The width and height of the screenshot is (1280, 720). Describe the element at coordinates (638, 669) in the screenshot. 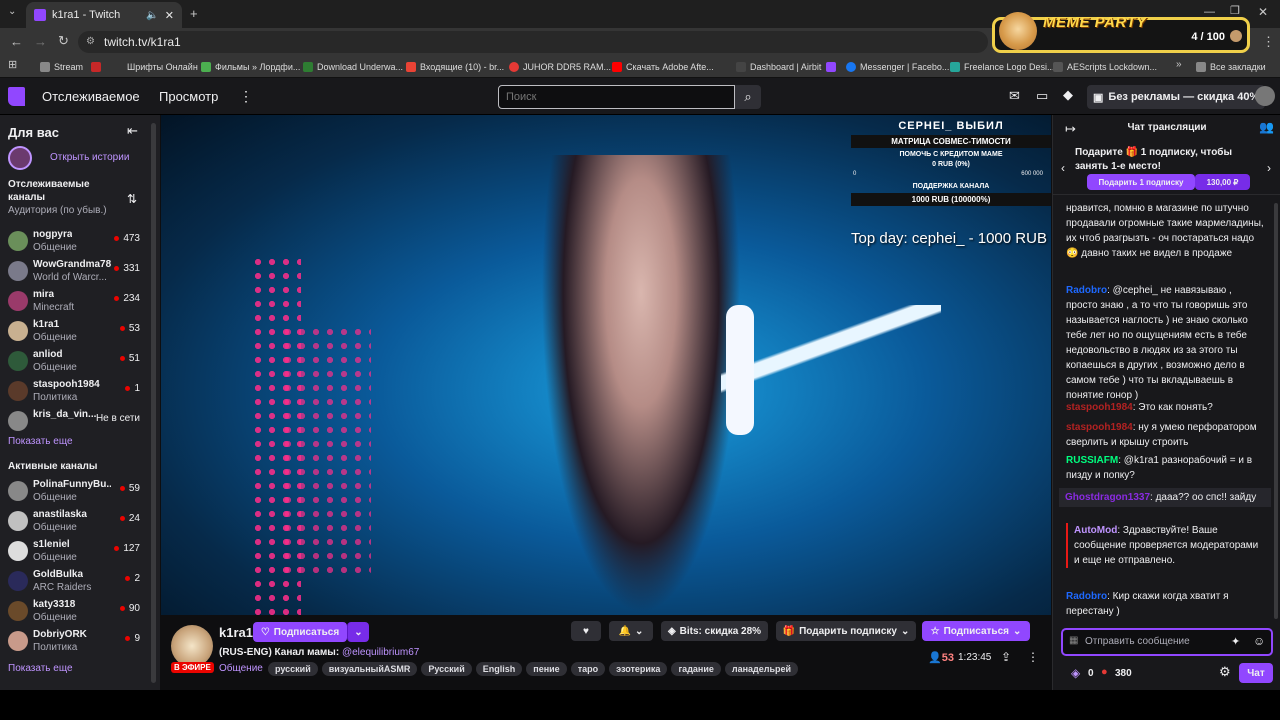

I see `tag-6: эзотерика` at that location.